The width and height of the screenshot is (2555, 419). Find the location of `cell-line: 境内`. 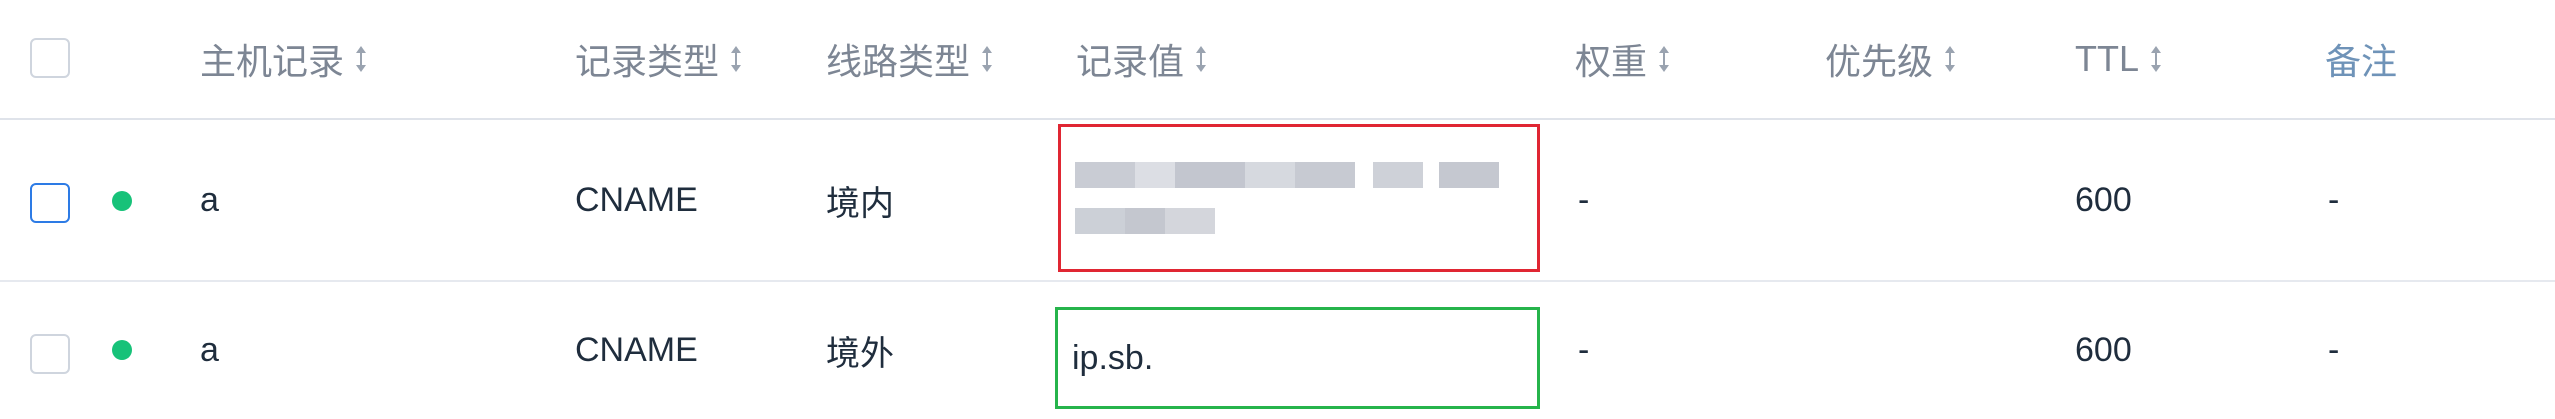

cell-line: 境内 is located at coordinates (860, 203).